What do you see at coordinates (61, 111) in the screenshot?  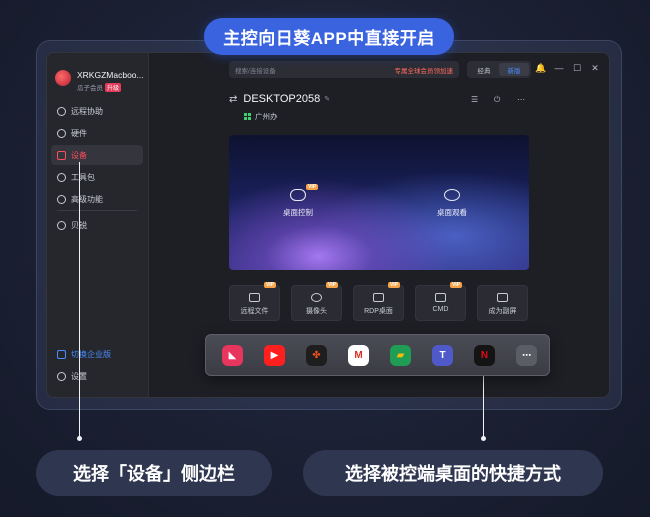 I see `remote-assist-icon` at bounding box center [61, 111].